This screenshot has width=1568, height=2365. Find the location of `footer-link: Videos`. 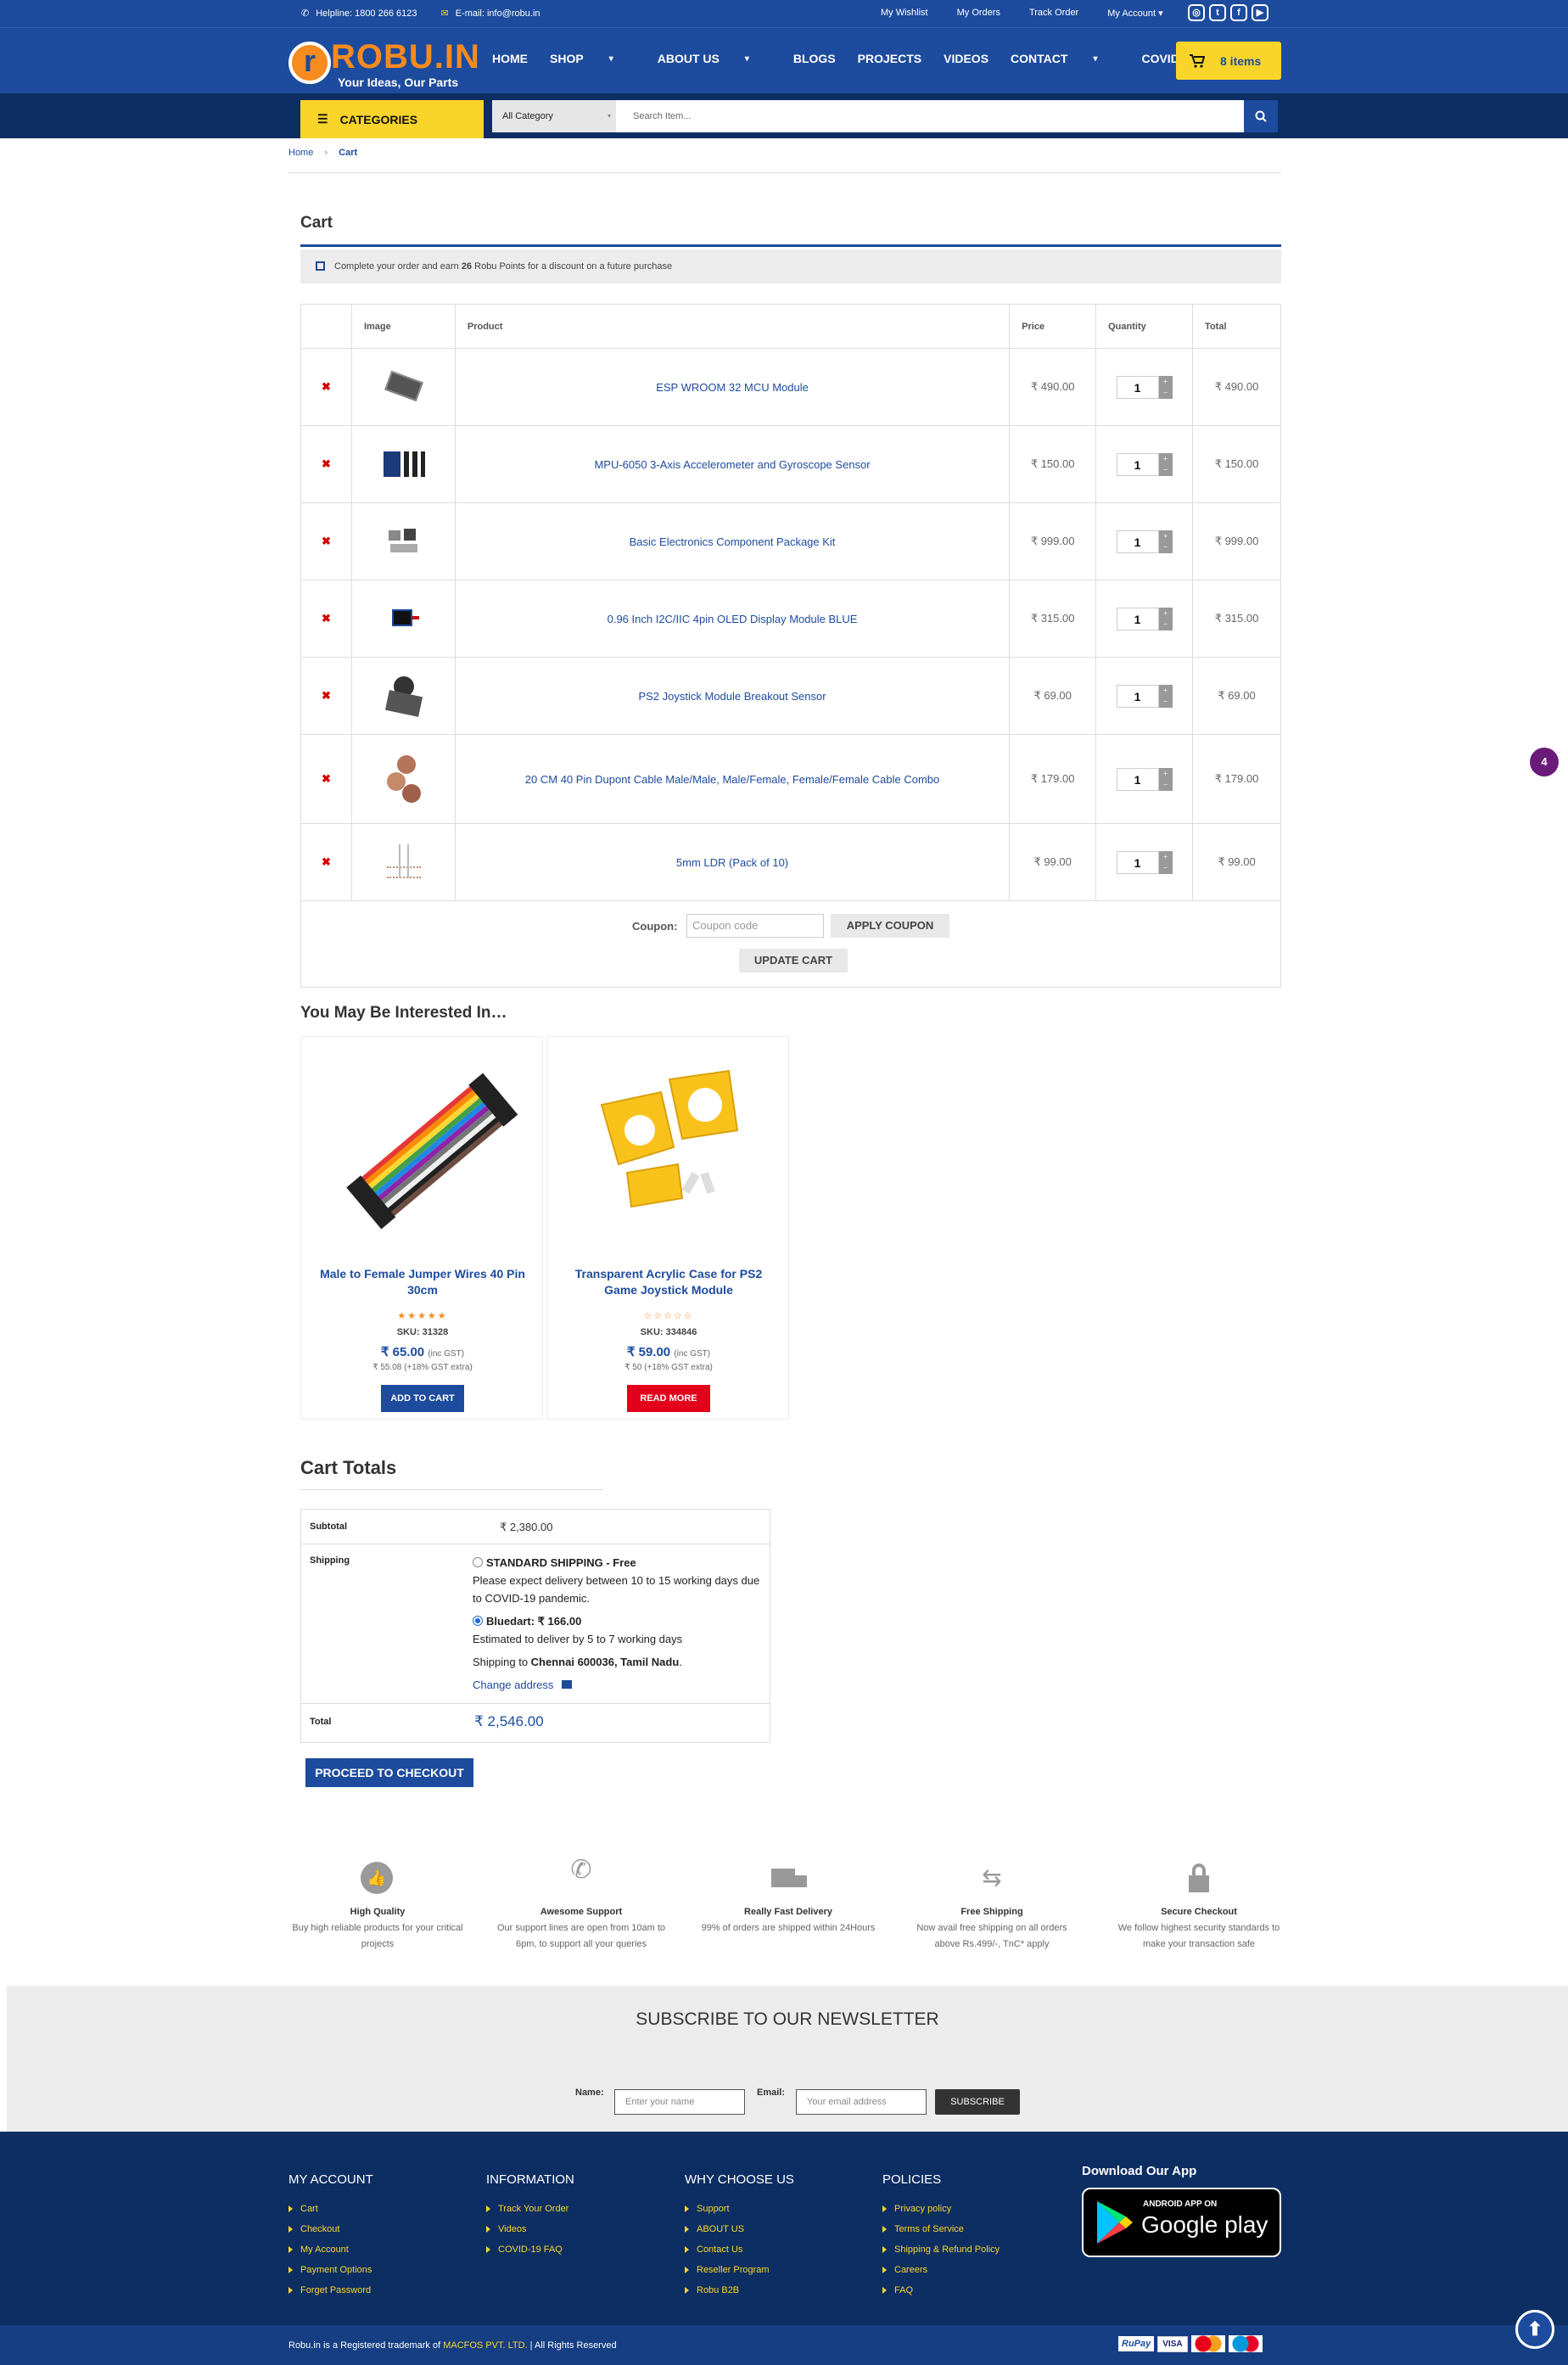

footer-link: Videos is located at coordinates (530, 2229).